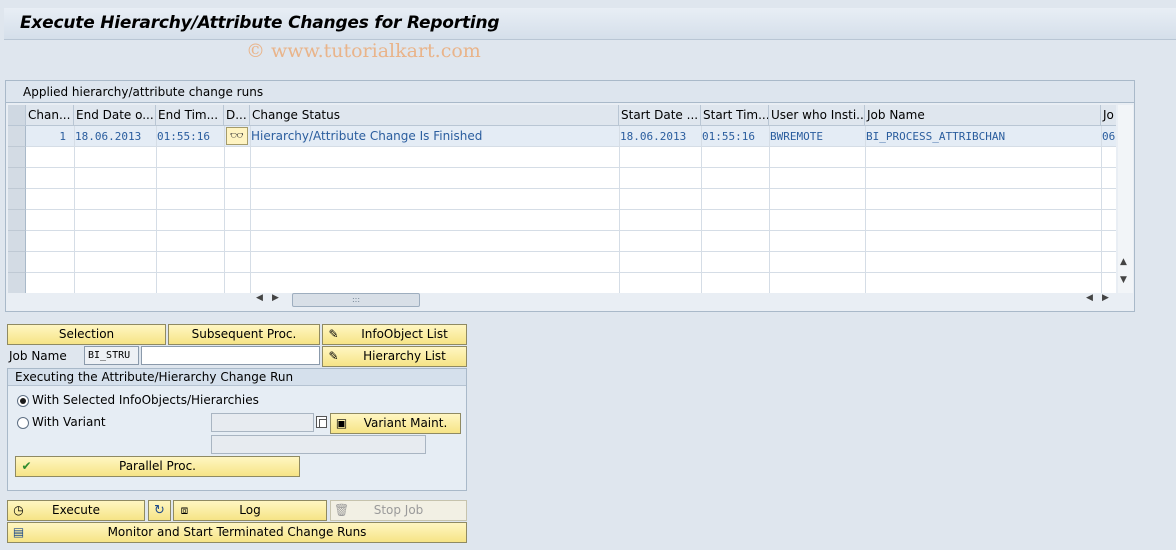 Image resolution: width=1176 pixels, height=550 pixels. Describe the element at coordinates (1105, 298) in the screenshot. I see `scroll-right-end-icon: ▶` at that location.